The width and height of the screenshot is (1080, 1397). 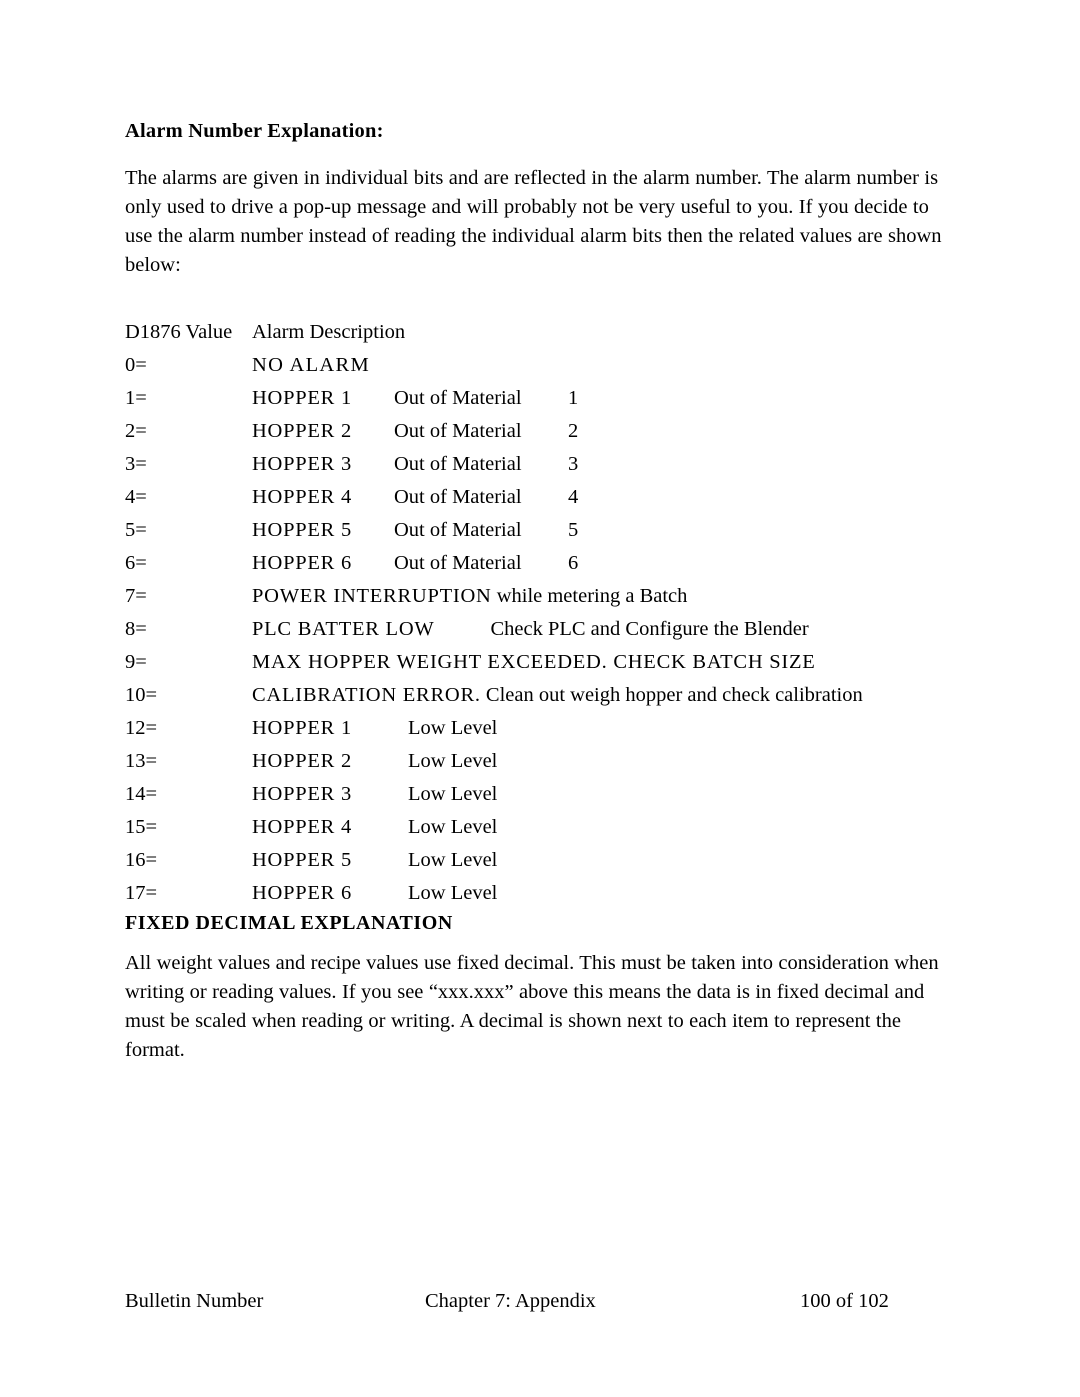 I want to click on row-value: 15=, so click(x=141, y=827).